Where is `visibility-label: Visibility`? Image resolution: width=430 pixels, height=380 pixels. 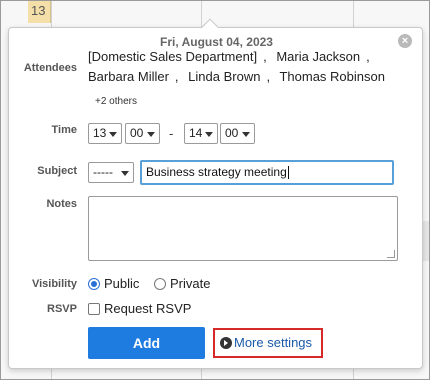 visibility-label: Visibility is located at coordinates (54, 284).